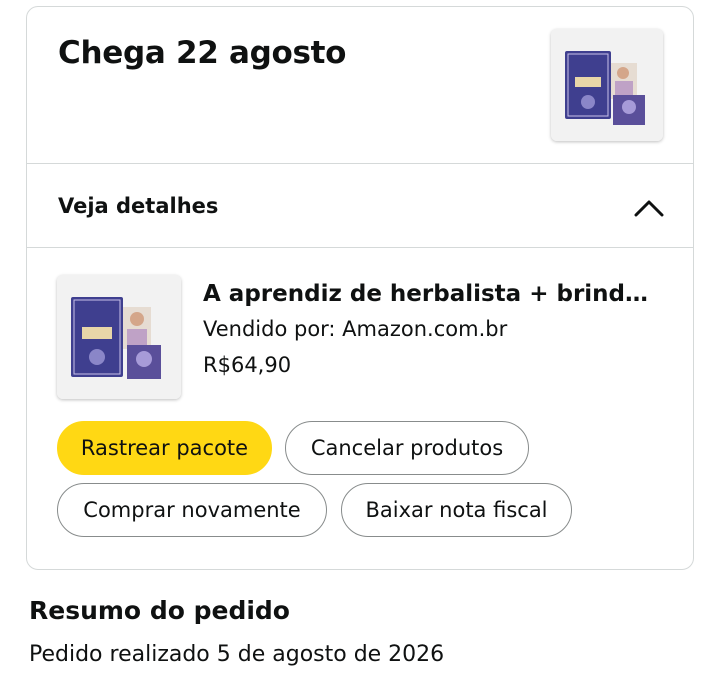  What do you see at coordinates (202, 53) in the screenshot?
I see `arrival-title: Chega 22 agosto` at bounding box center [202, 53].